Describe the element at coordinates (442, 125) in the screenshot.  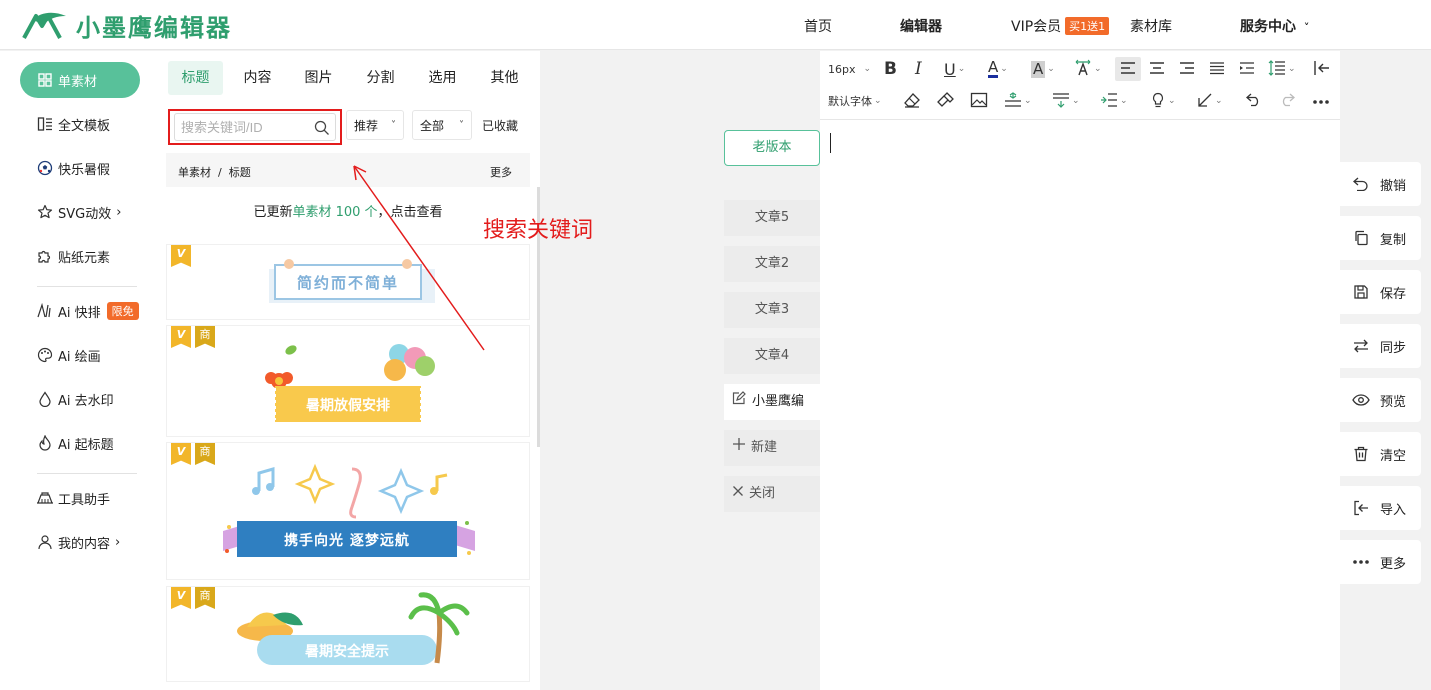
I see `scope-select: 全部 ˅` at that location.